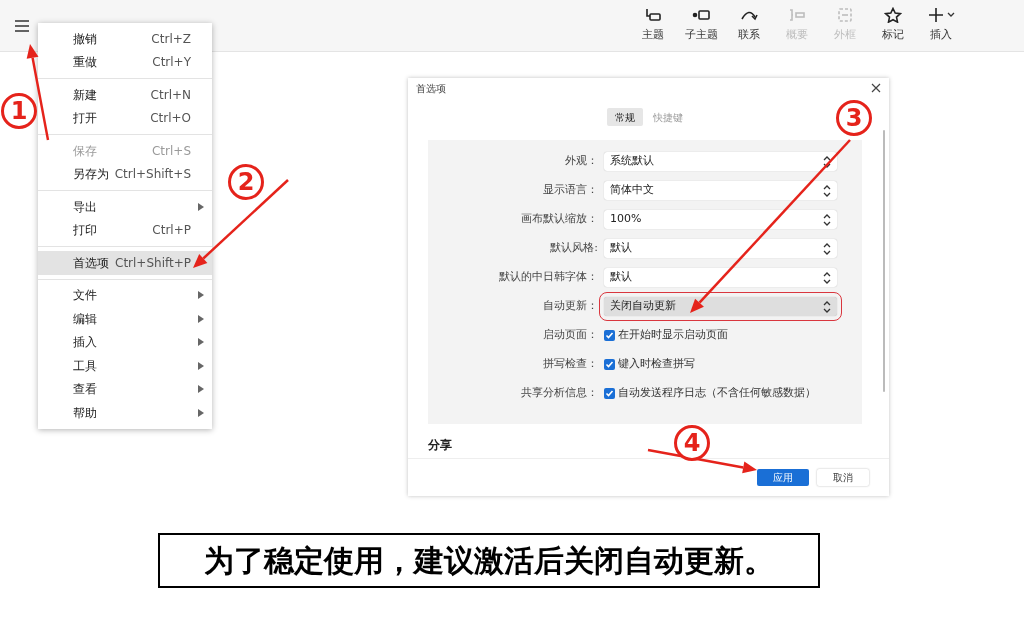 This screenshot has width=1024, height=632. I want to click on toolbar-button: 插入, so click(941, 25).